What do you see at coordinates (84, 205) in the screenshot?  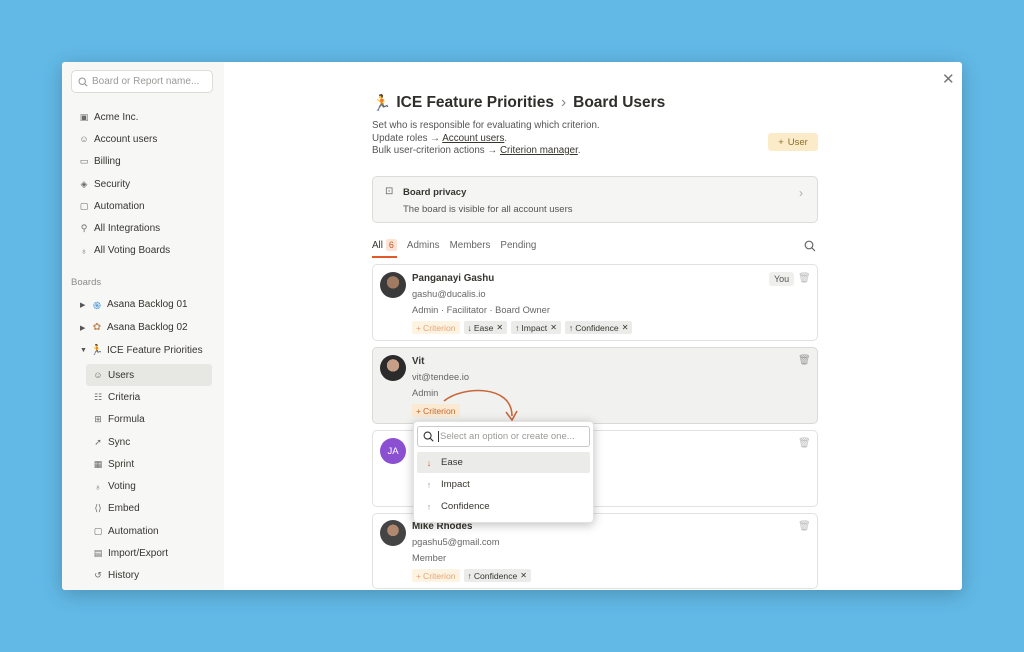 I see `robot-icon: ▢` at bounding box center [84, 205].